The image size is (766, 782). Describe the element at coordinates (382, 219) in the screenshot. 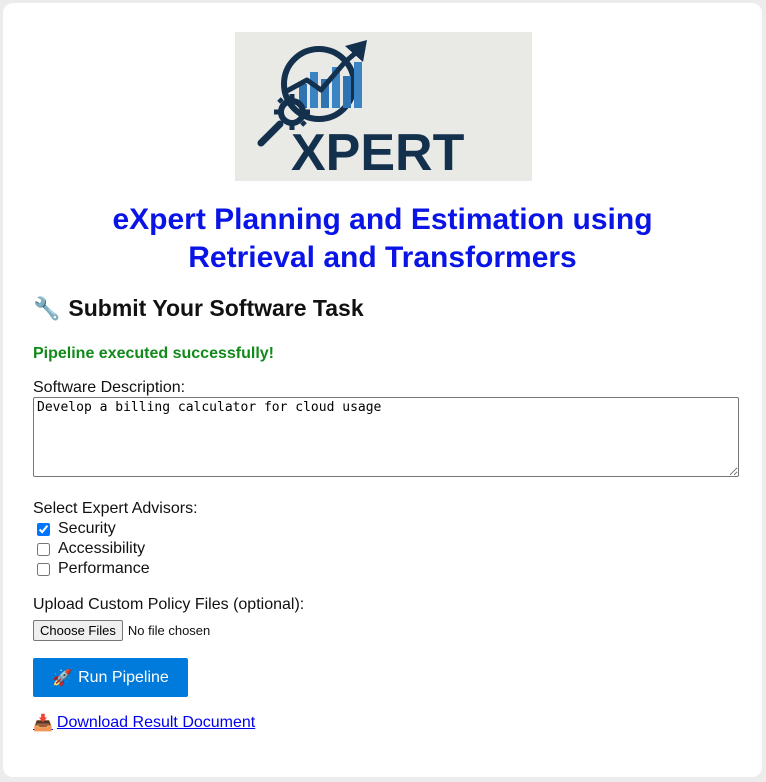

I see `page-title-line1: eXpert Planning and Estimation using` at that location.